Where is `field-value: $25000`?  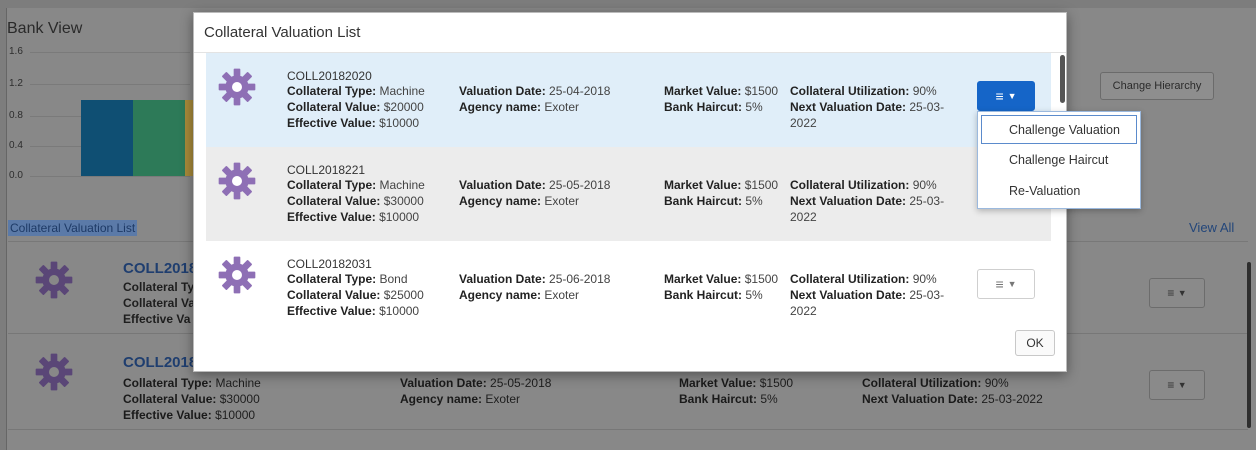 field-value: $25000 is located at coordinates (403, 295).